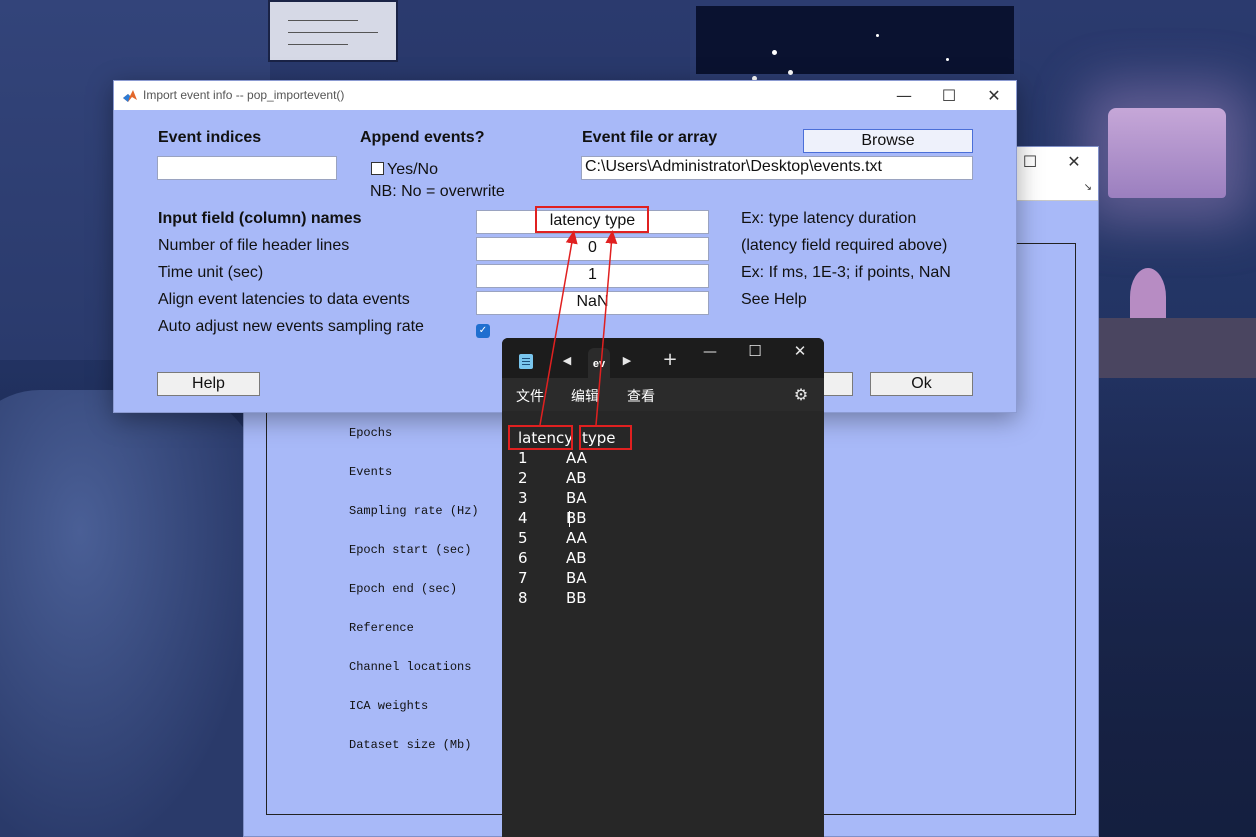  What do you see at coordinates (291, 326) in the screenshot?
I see `auto-adjust-label: Auto adjust new events sampling rate` at bounding box center [291, 326].